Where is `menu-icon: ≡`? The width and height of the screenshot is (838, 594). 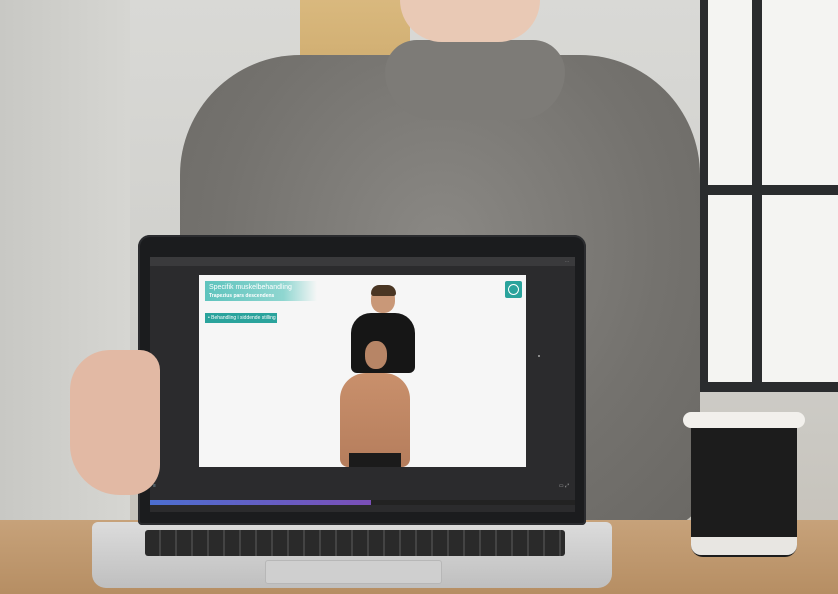 menu-icon: ≡ is located at coordinates (154, 486).